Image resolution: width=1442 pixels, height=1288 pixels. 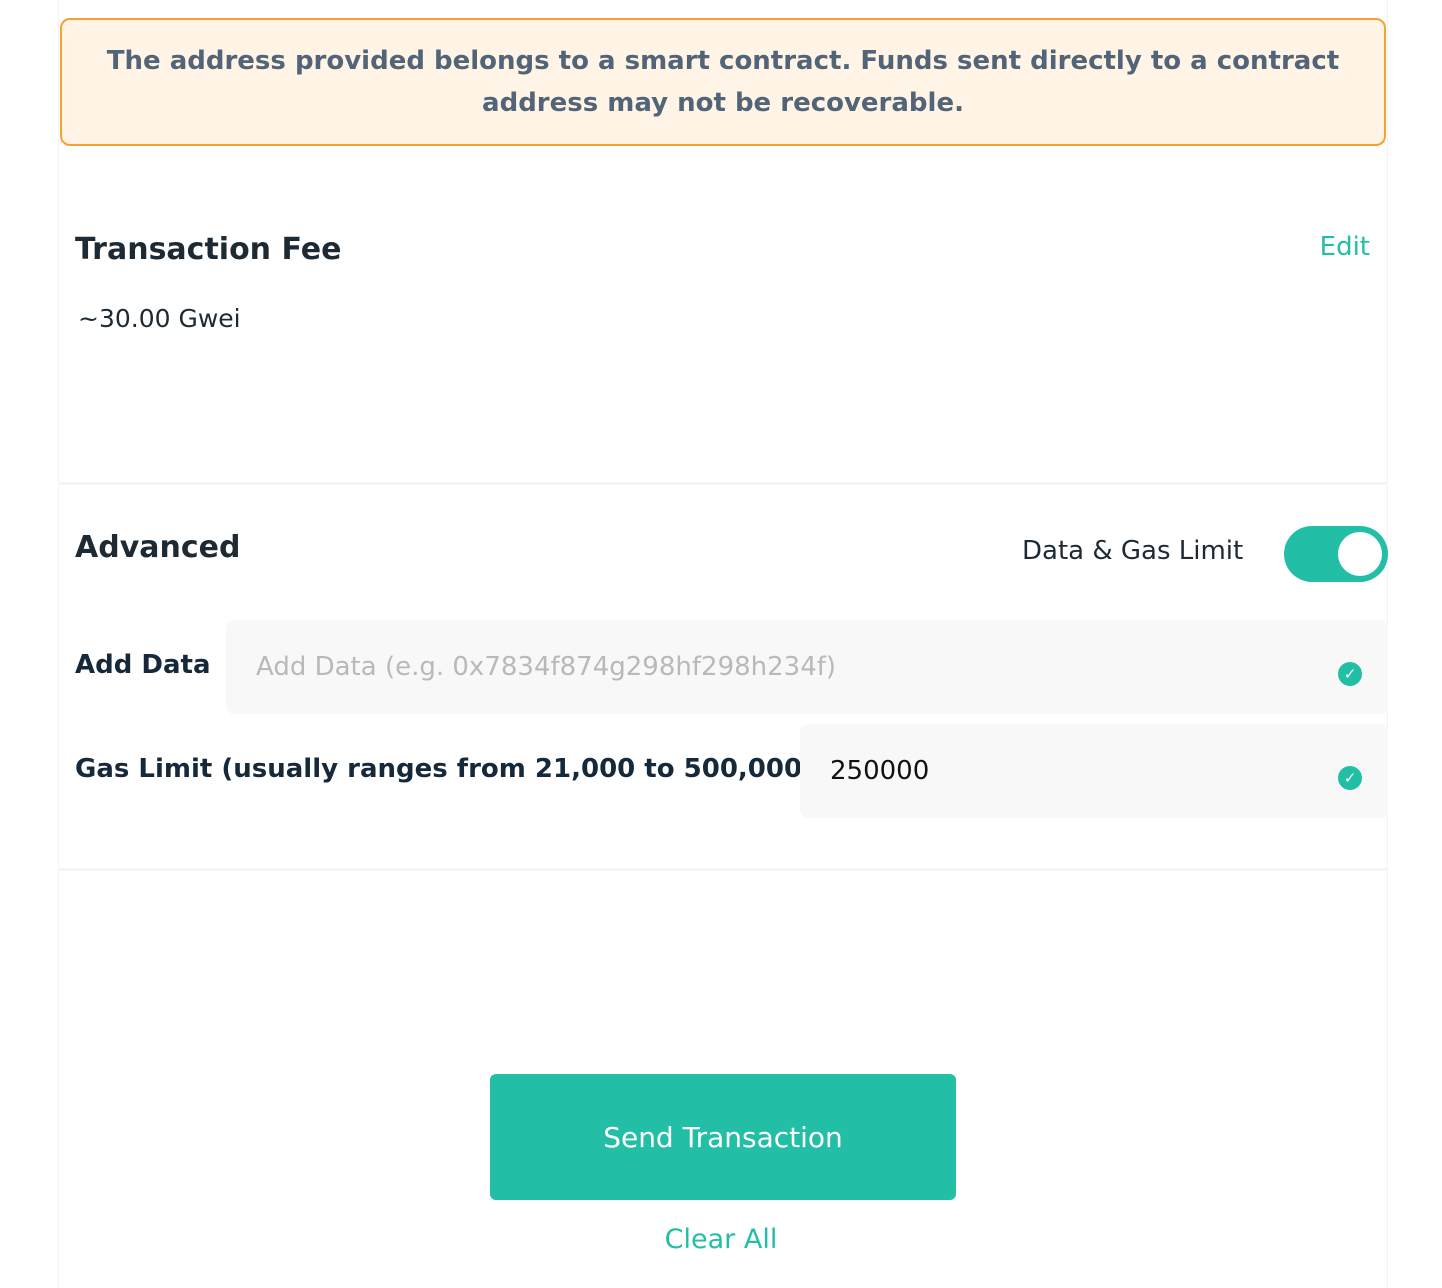 I want to click on clear-all-link: Clear All, so click(x=721, y=1239).